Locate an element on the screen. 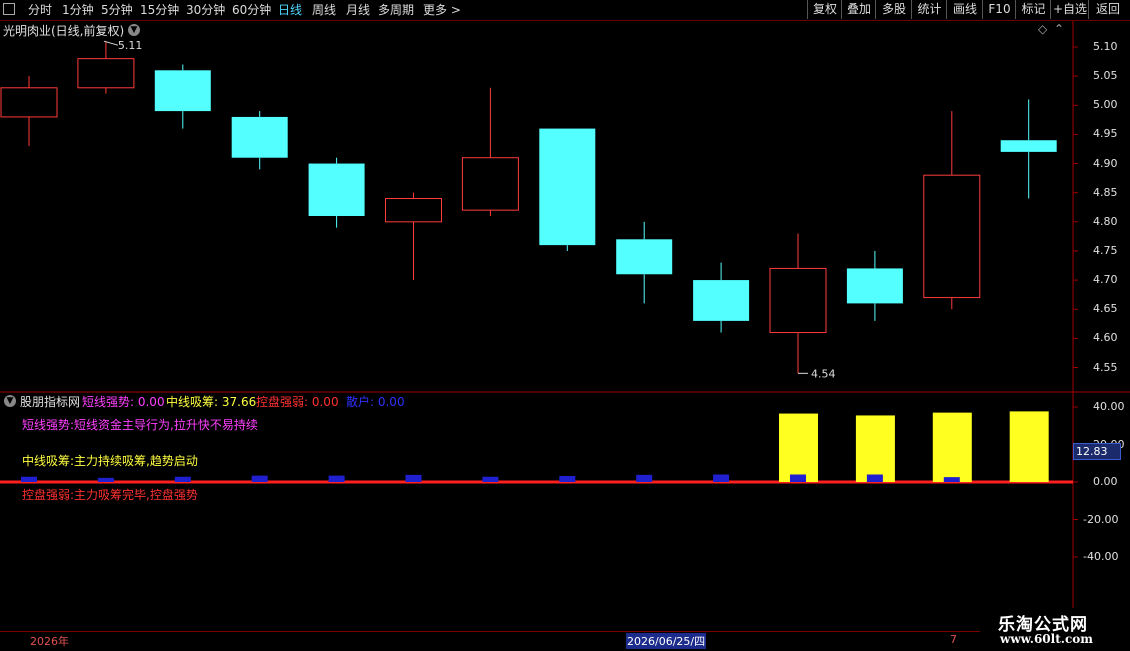  indicator-field-3: 散户: 0.00 is located at coordinates (375, 401).